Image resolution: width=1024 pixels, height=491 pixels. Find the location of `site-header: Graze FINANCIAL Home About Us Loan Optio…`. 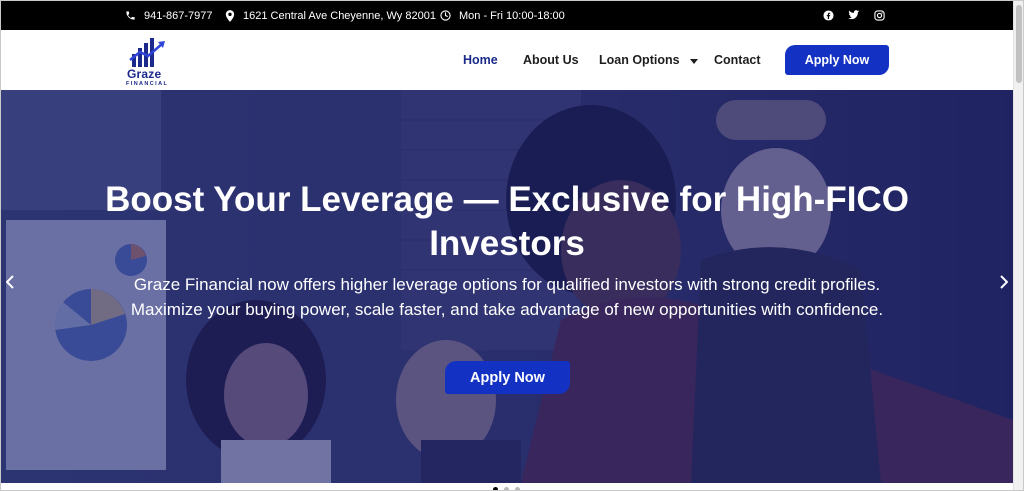

site-header: Graze FINANCIAL Home About Us Loan Optio… is located at coordinates (507, 60).